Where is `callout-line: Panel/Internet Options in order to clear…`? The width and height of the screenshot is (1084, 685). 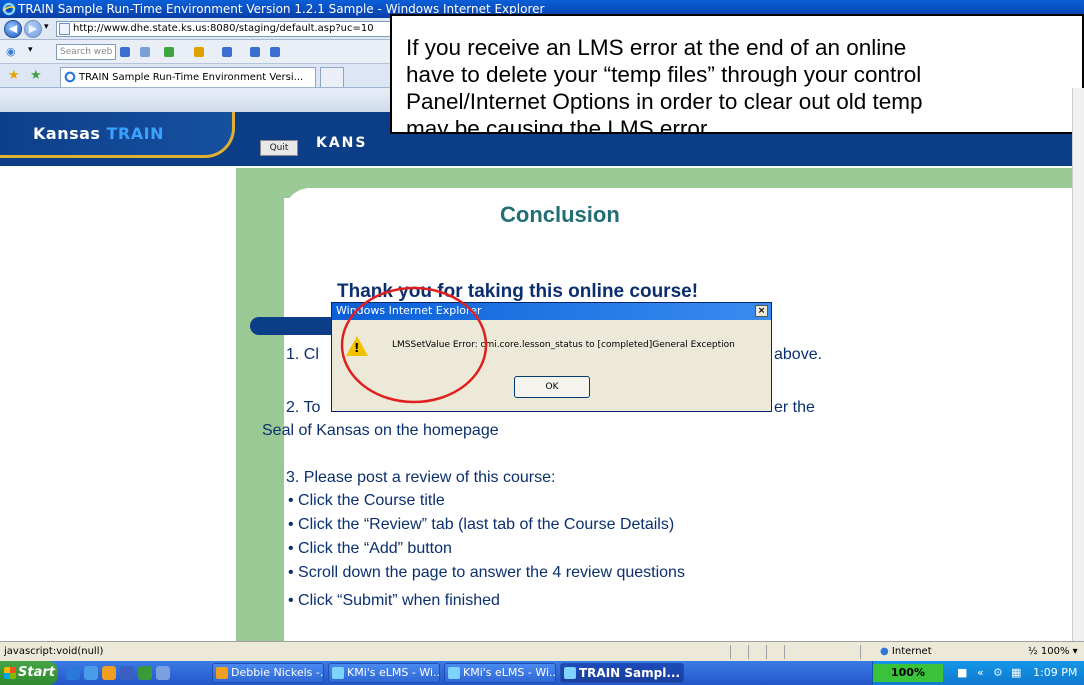
callout-line: Panel/Internet Options in order to clear… is located at coordinates (664, 101).